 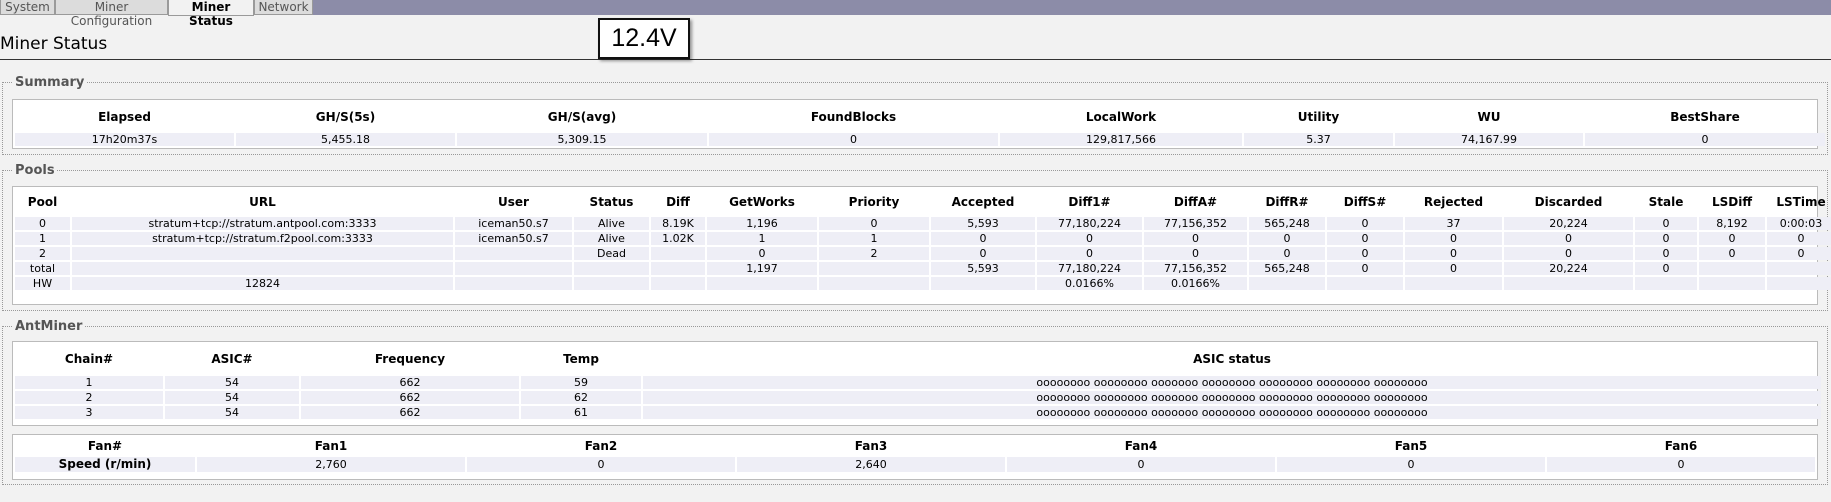 What do you see at coordinates (1705, 116) in the screenshot?
I see `column-header: BestShare` at bounding box center [1705, 116].